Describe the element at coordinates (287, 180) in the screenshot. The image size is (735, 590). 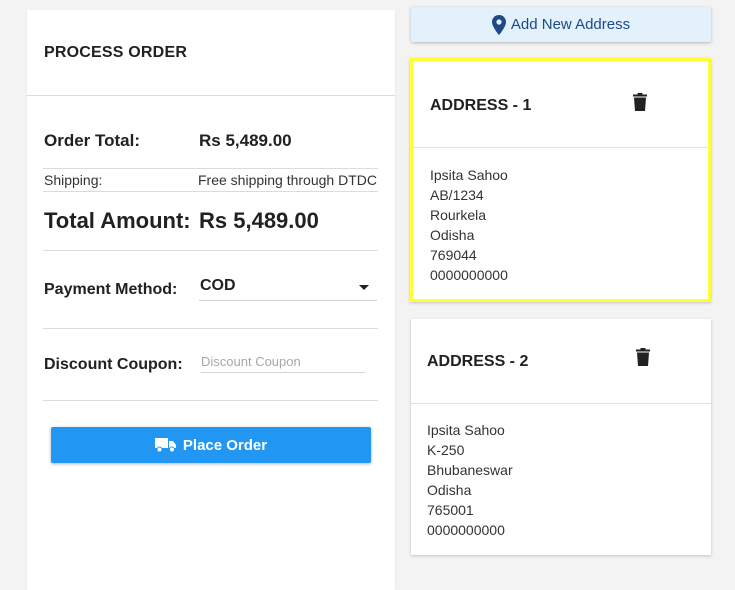
I see `shipping-value: Free shipping through DTDC` at that location.